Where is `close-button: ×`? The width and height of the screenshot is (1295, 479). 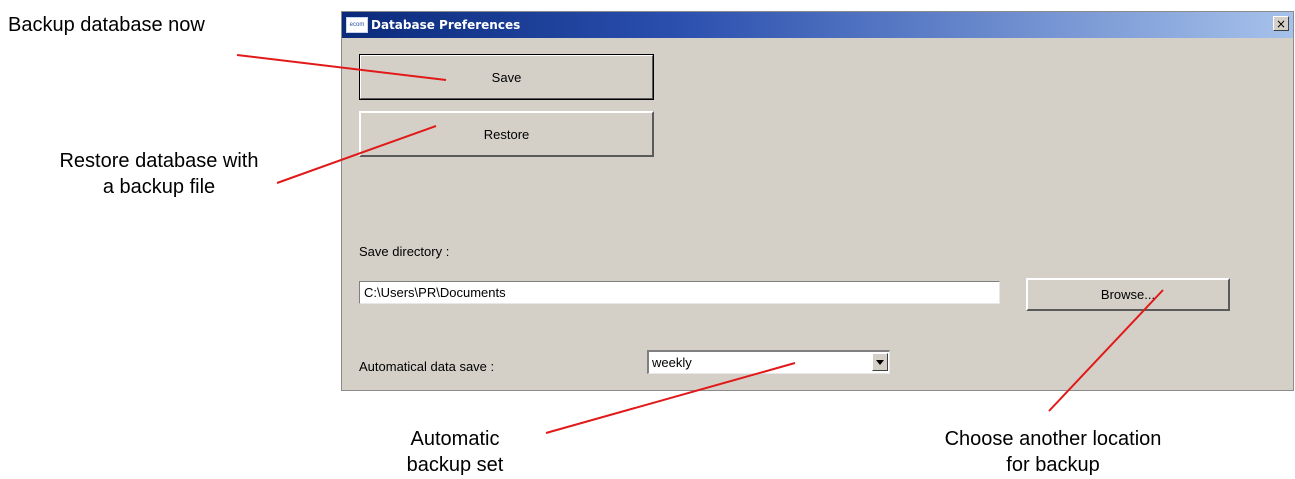 close-button: × is located at coordinates (1281, 23).